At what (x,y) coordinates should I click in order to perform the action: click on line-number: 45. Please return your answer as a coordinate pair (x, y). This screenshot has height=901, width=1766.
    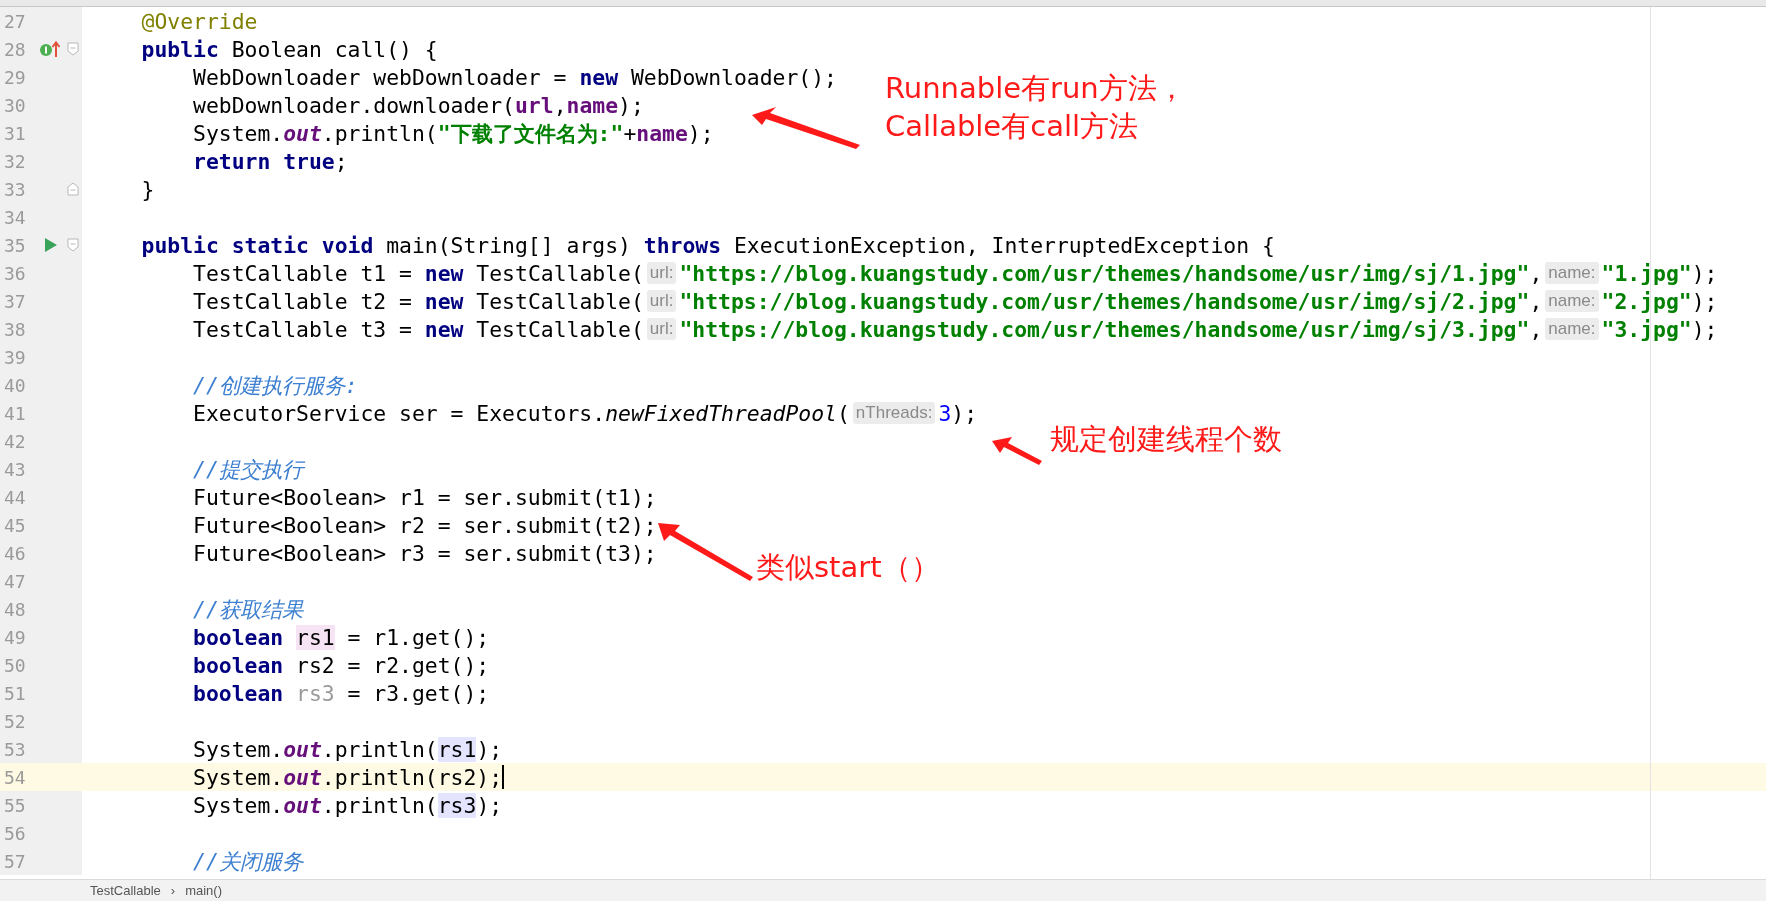
    Looking at the image, I should click on (15, 525).